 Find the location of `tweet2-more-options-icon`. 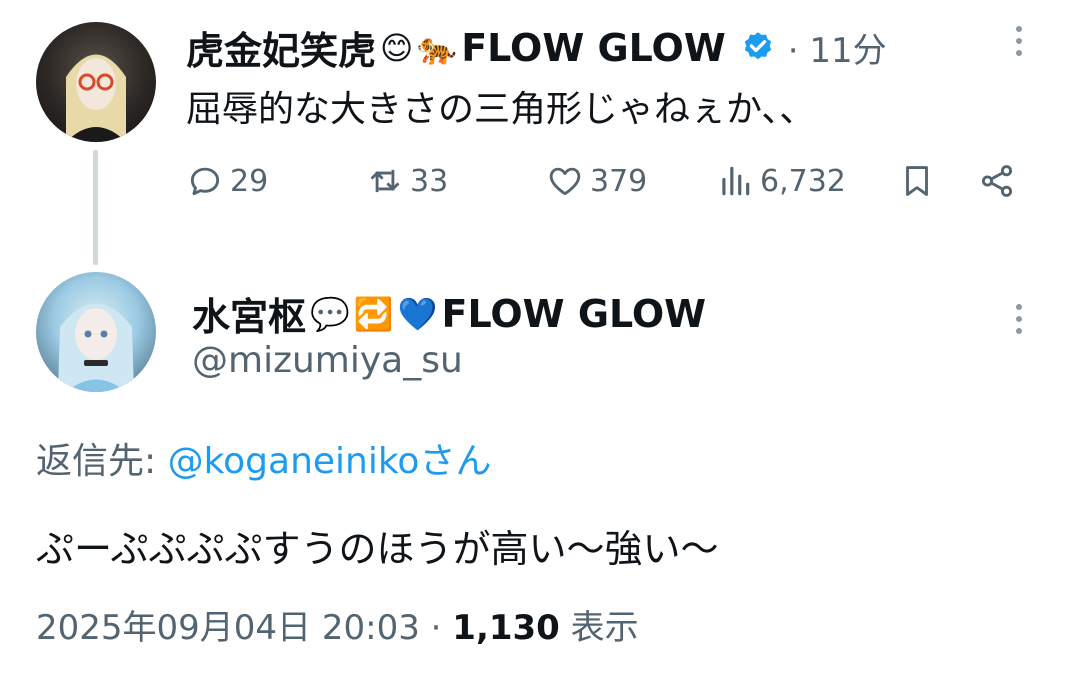

tweet2-more-options-icon is located at coordinates (1019, 319).